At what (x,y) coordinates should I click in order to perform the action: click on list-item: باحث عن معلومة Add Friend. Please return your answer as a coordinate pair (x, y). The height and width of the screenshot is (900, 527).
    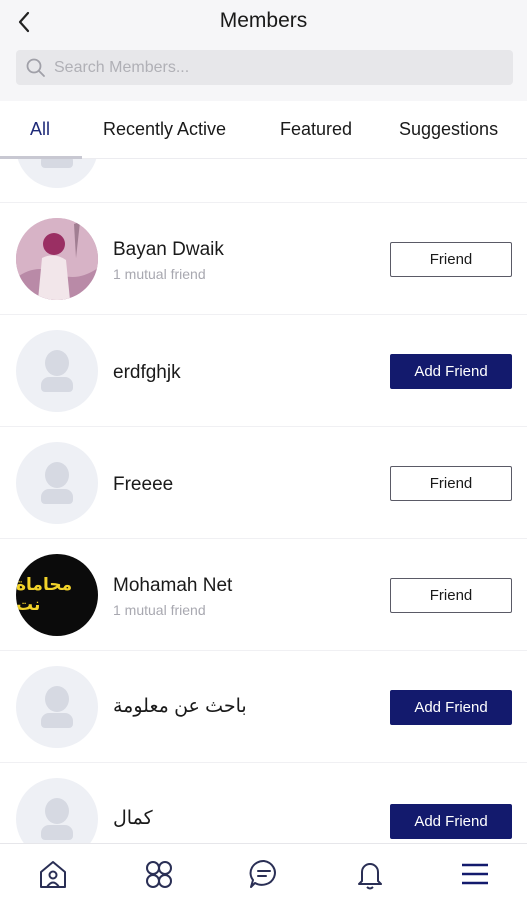
    Looking at the image, I should click on (263, 707).